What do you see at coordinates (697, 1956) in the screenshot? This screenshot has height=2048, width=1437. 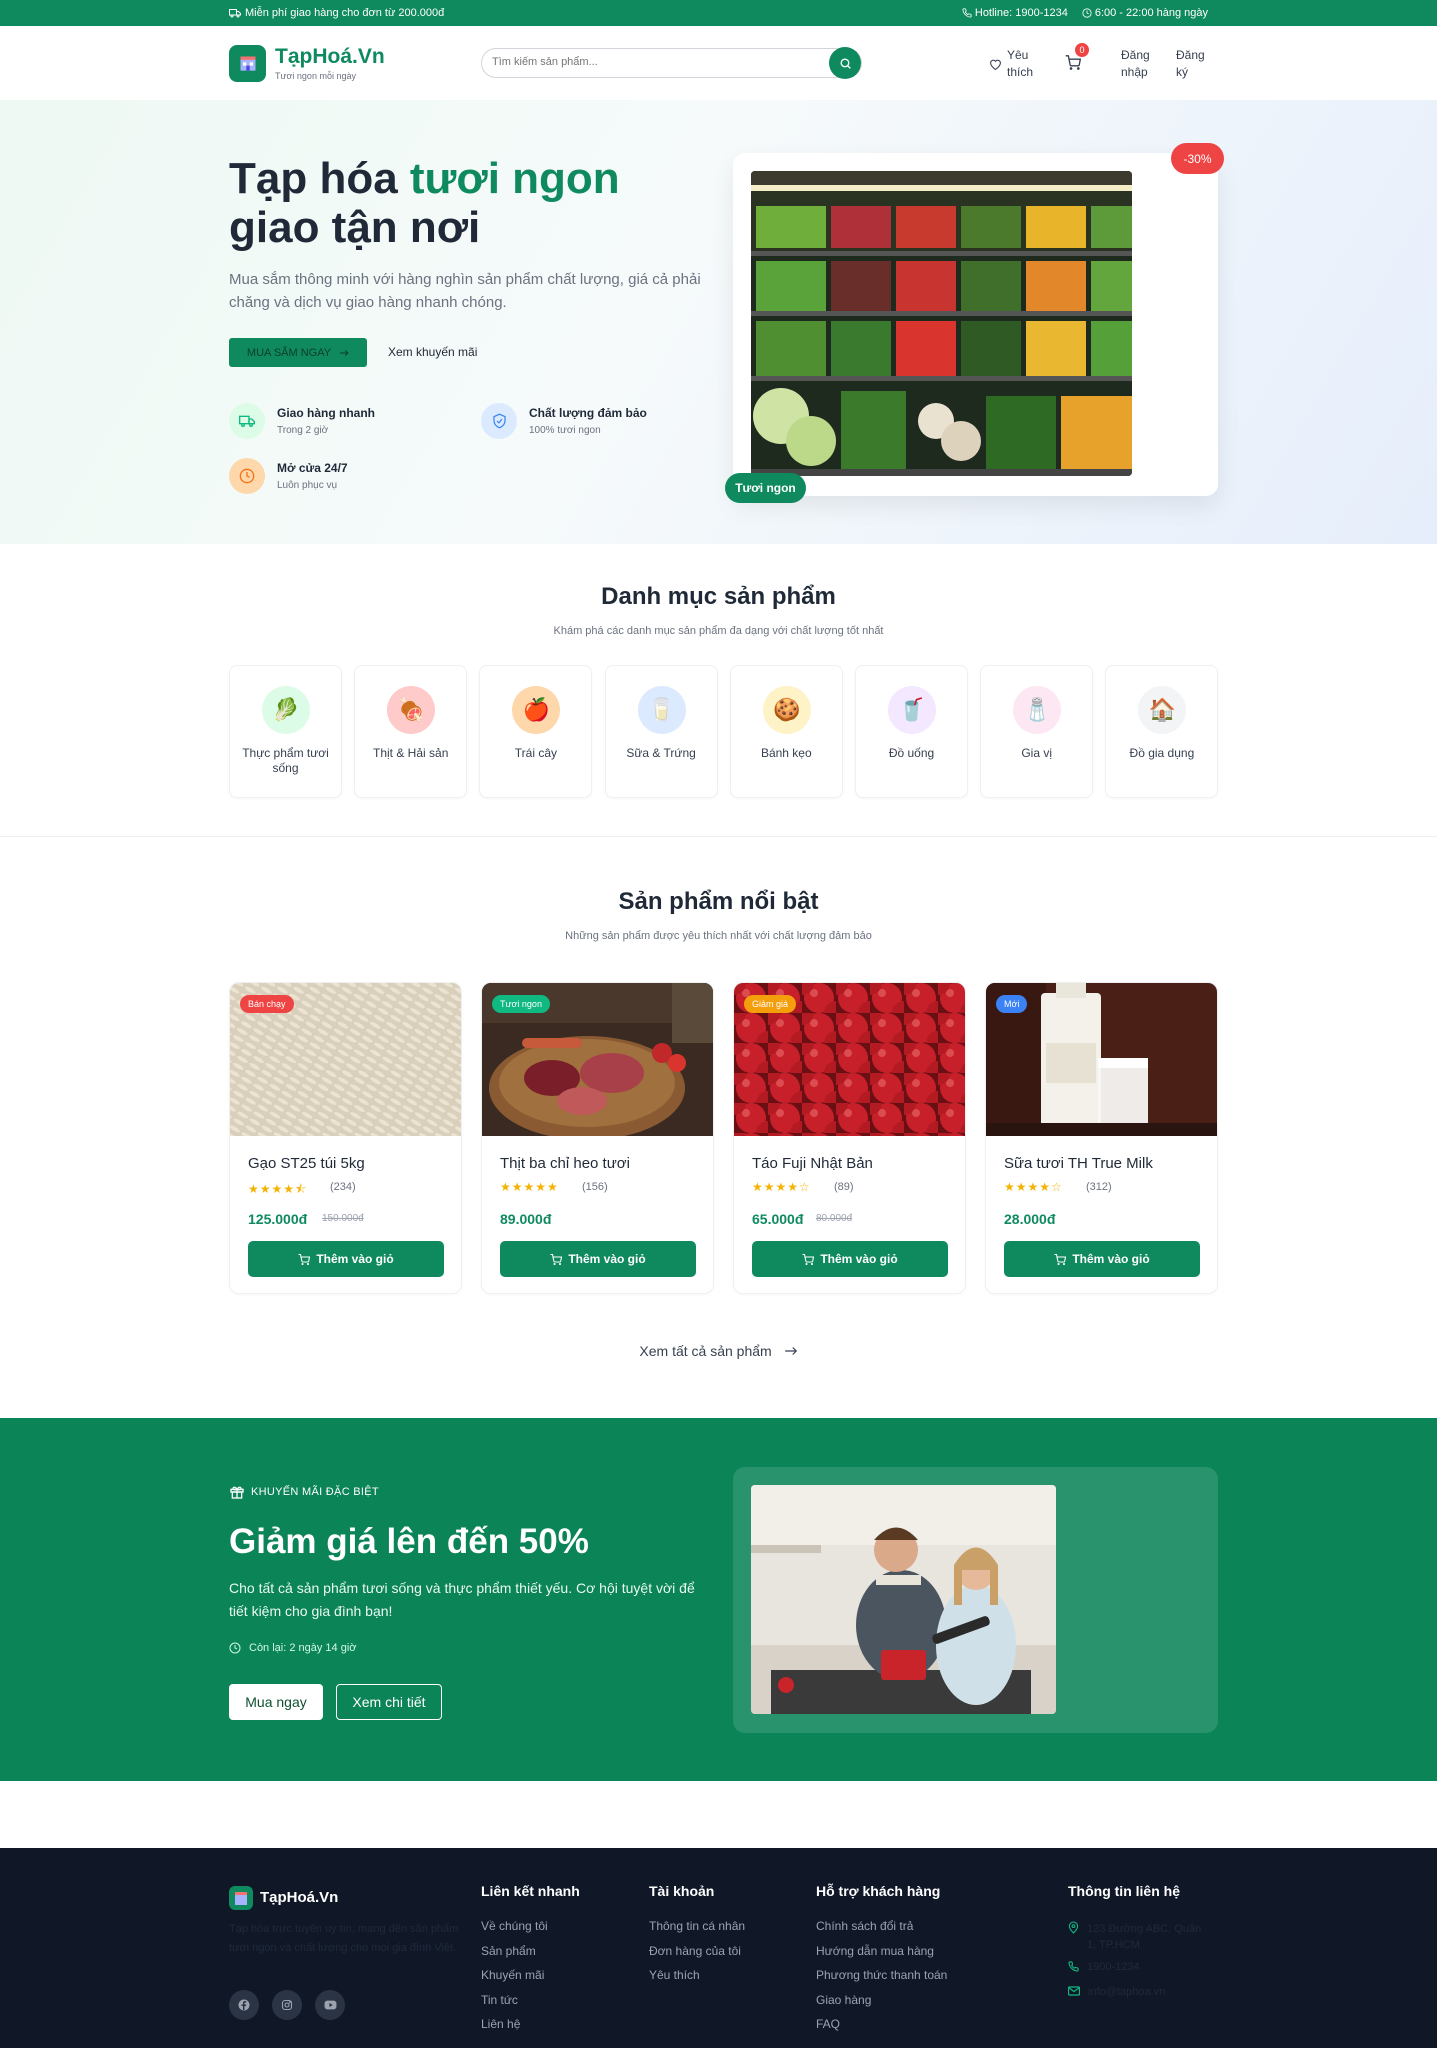 I see `footer-link: Đơn hàng của tôi` at bounding box center [697, 1956].